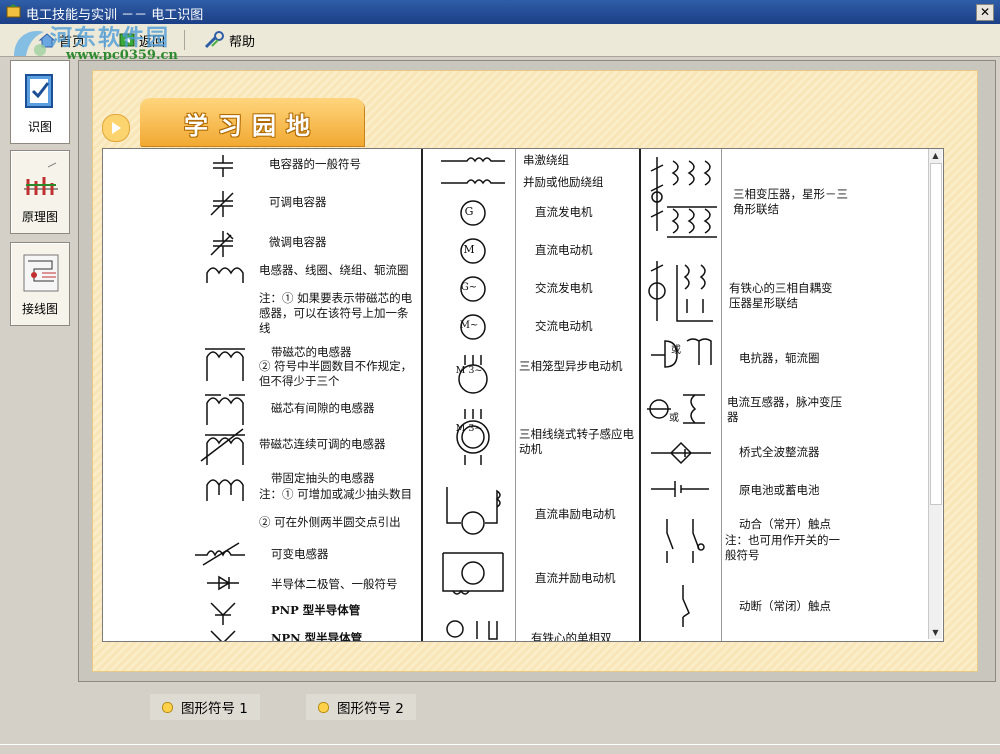 This screenshot has height=754, width=1000. I want to click on symbol-desc: 带磁芯的电感器, so click(311, 352).